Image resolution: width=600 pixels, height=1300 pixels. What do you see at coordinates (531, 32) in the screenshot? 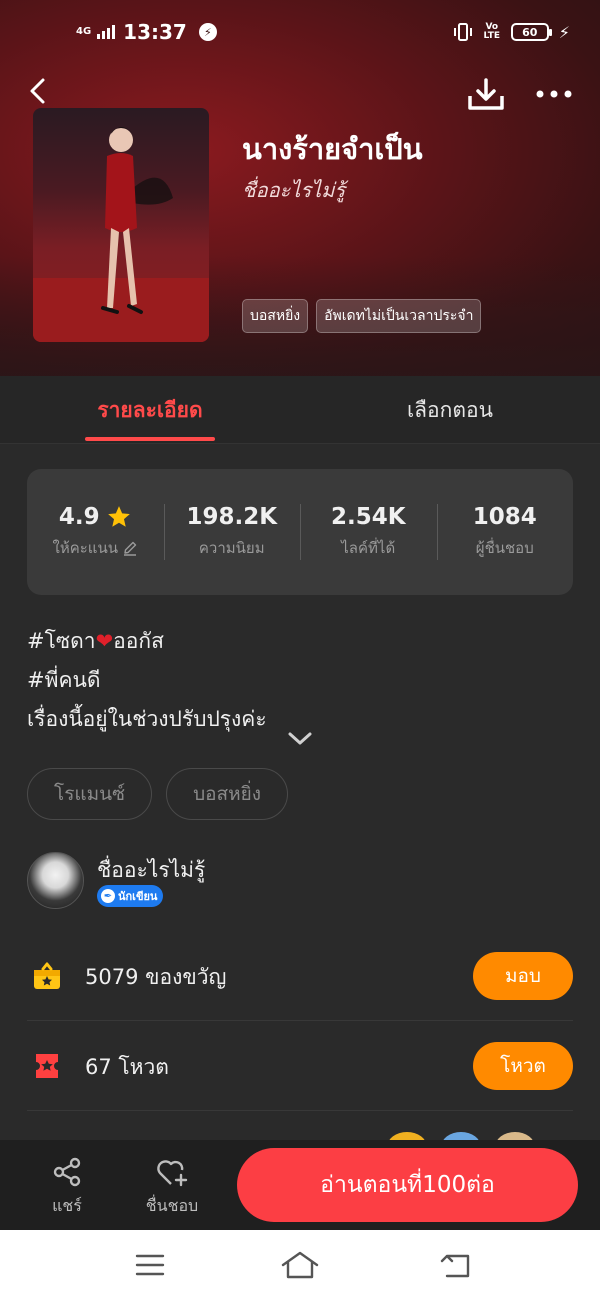
I see `battery-icon: 60` at bounding box center [531, 32].